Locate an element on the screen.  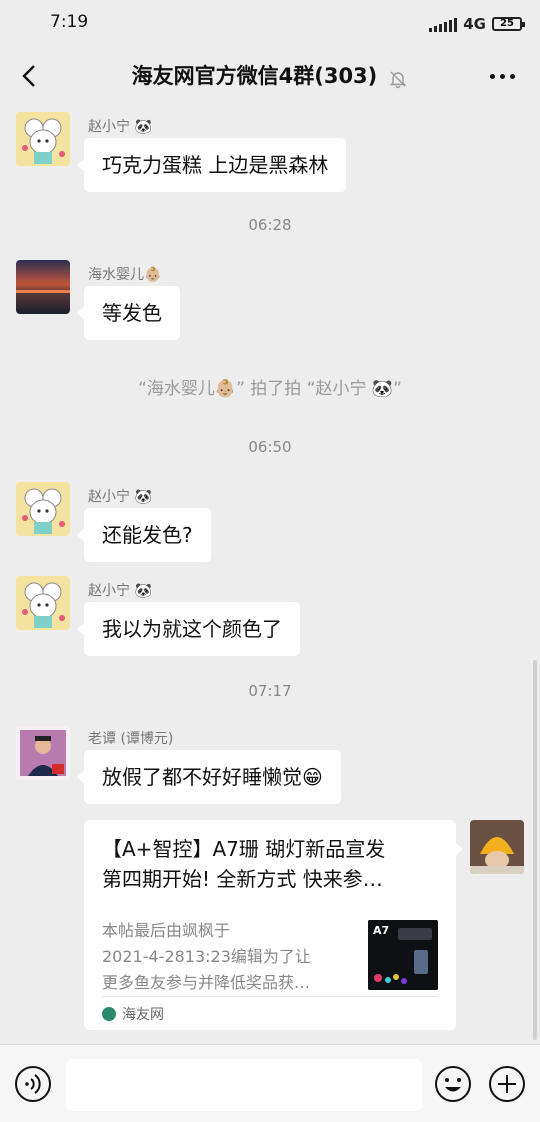
self-avatar-icon is located at coordinates (497, 847).